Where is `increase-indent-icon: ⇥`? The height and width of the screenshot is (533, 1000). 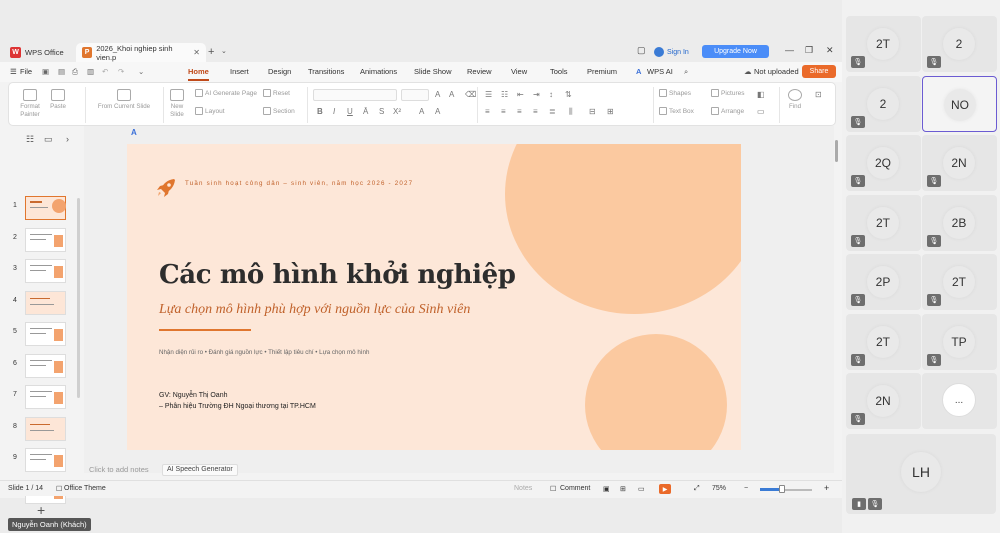 increase-indent-icon: ⇥ is located at coordinates (536, 94).